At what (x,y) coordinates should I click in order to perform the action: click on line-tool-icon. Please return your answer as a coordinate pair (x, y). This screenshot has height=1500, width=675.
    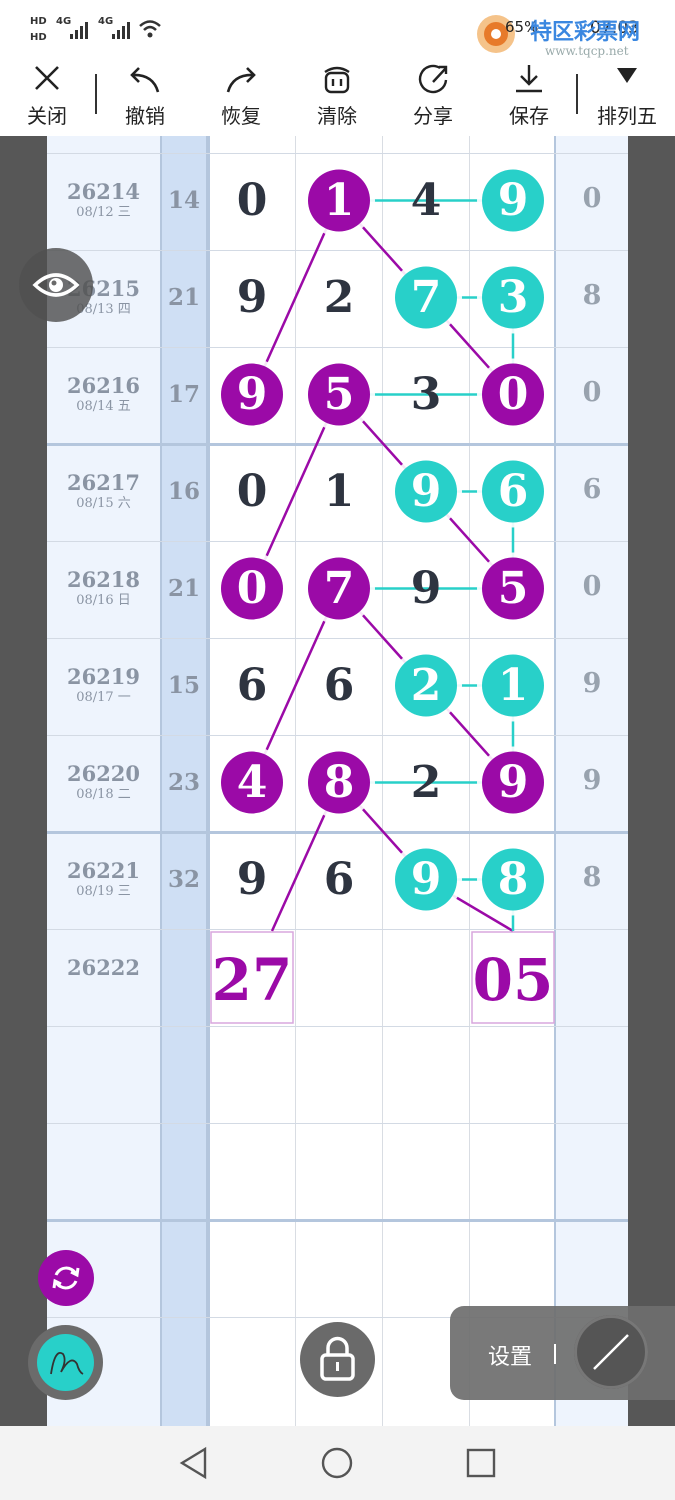
    Looking at the image, I should click on (611, 1352).